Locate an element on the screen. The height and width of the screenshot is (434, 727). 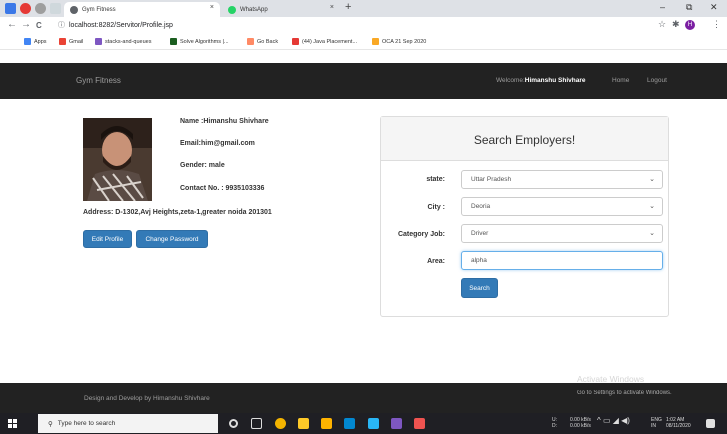
tab-whatsapp: WhatsApp × is located at coordinates (281, 9).